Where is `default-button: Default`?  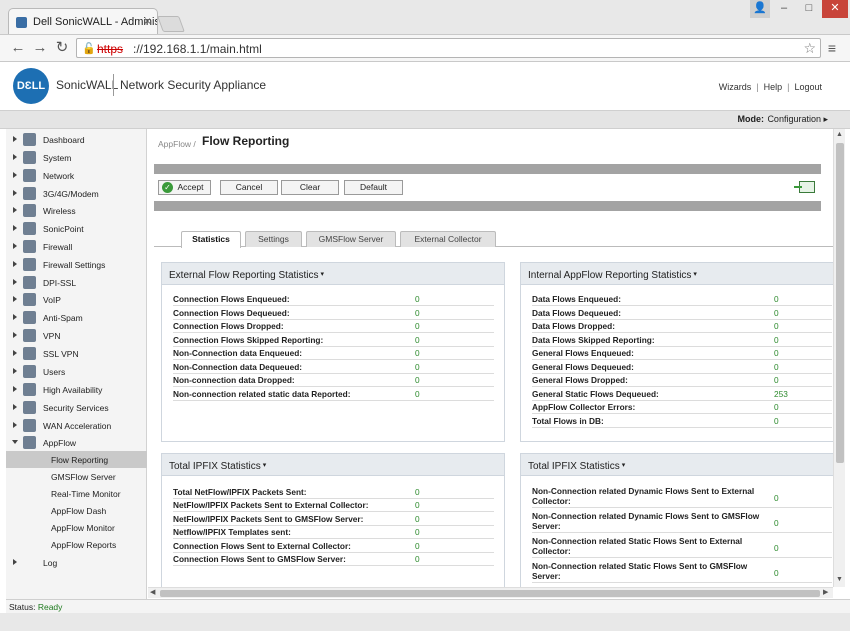
default-button: Default is located at coordinates (373, 187).